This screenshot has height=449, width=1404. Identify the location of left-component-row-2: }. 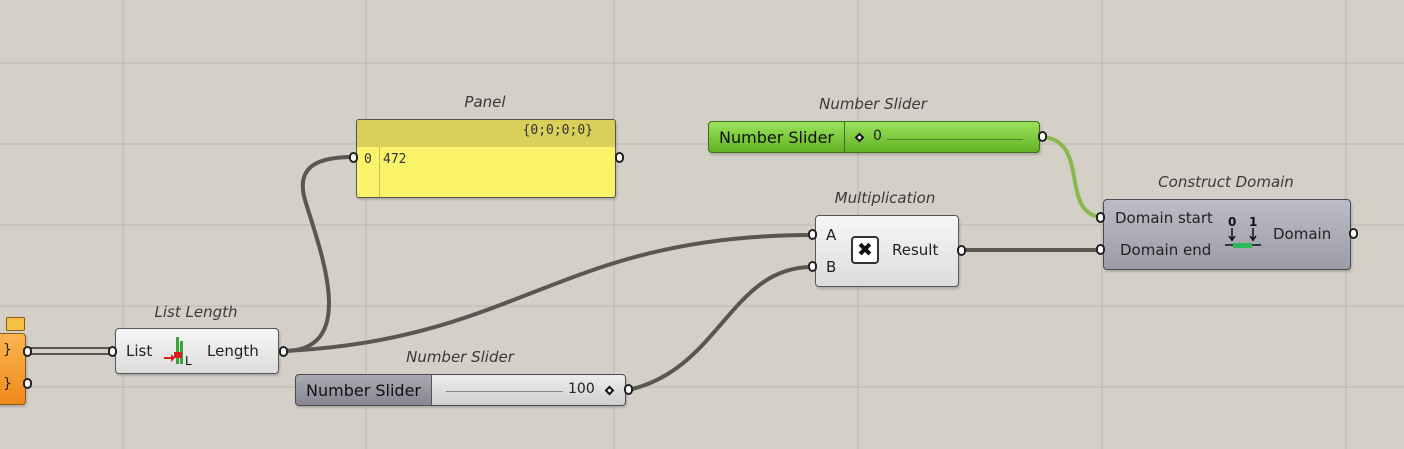
(7, 384).